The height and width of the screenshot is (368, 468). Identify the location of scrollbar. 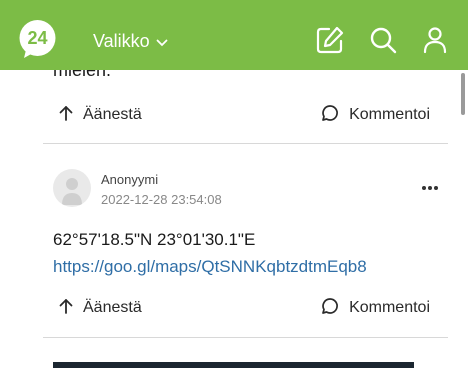
(463, 94).